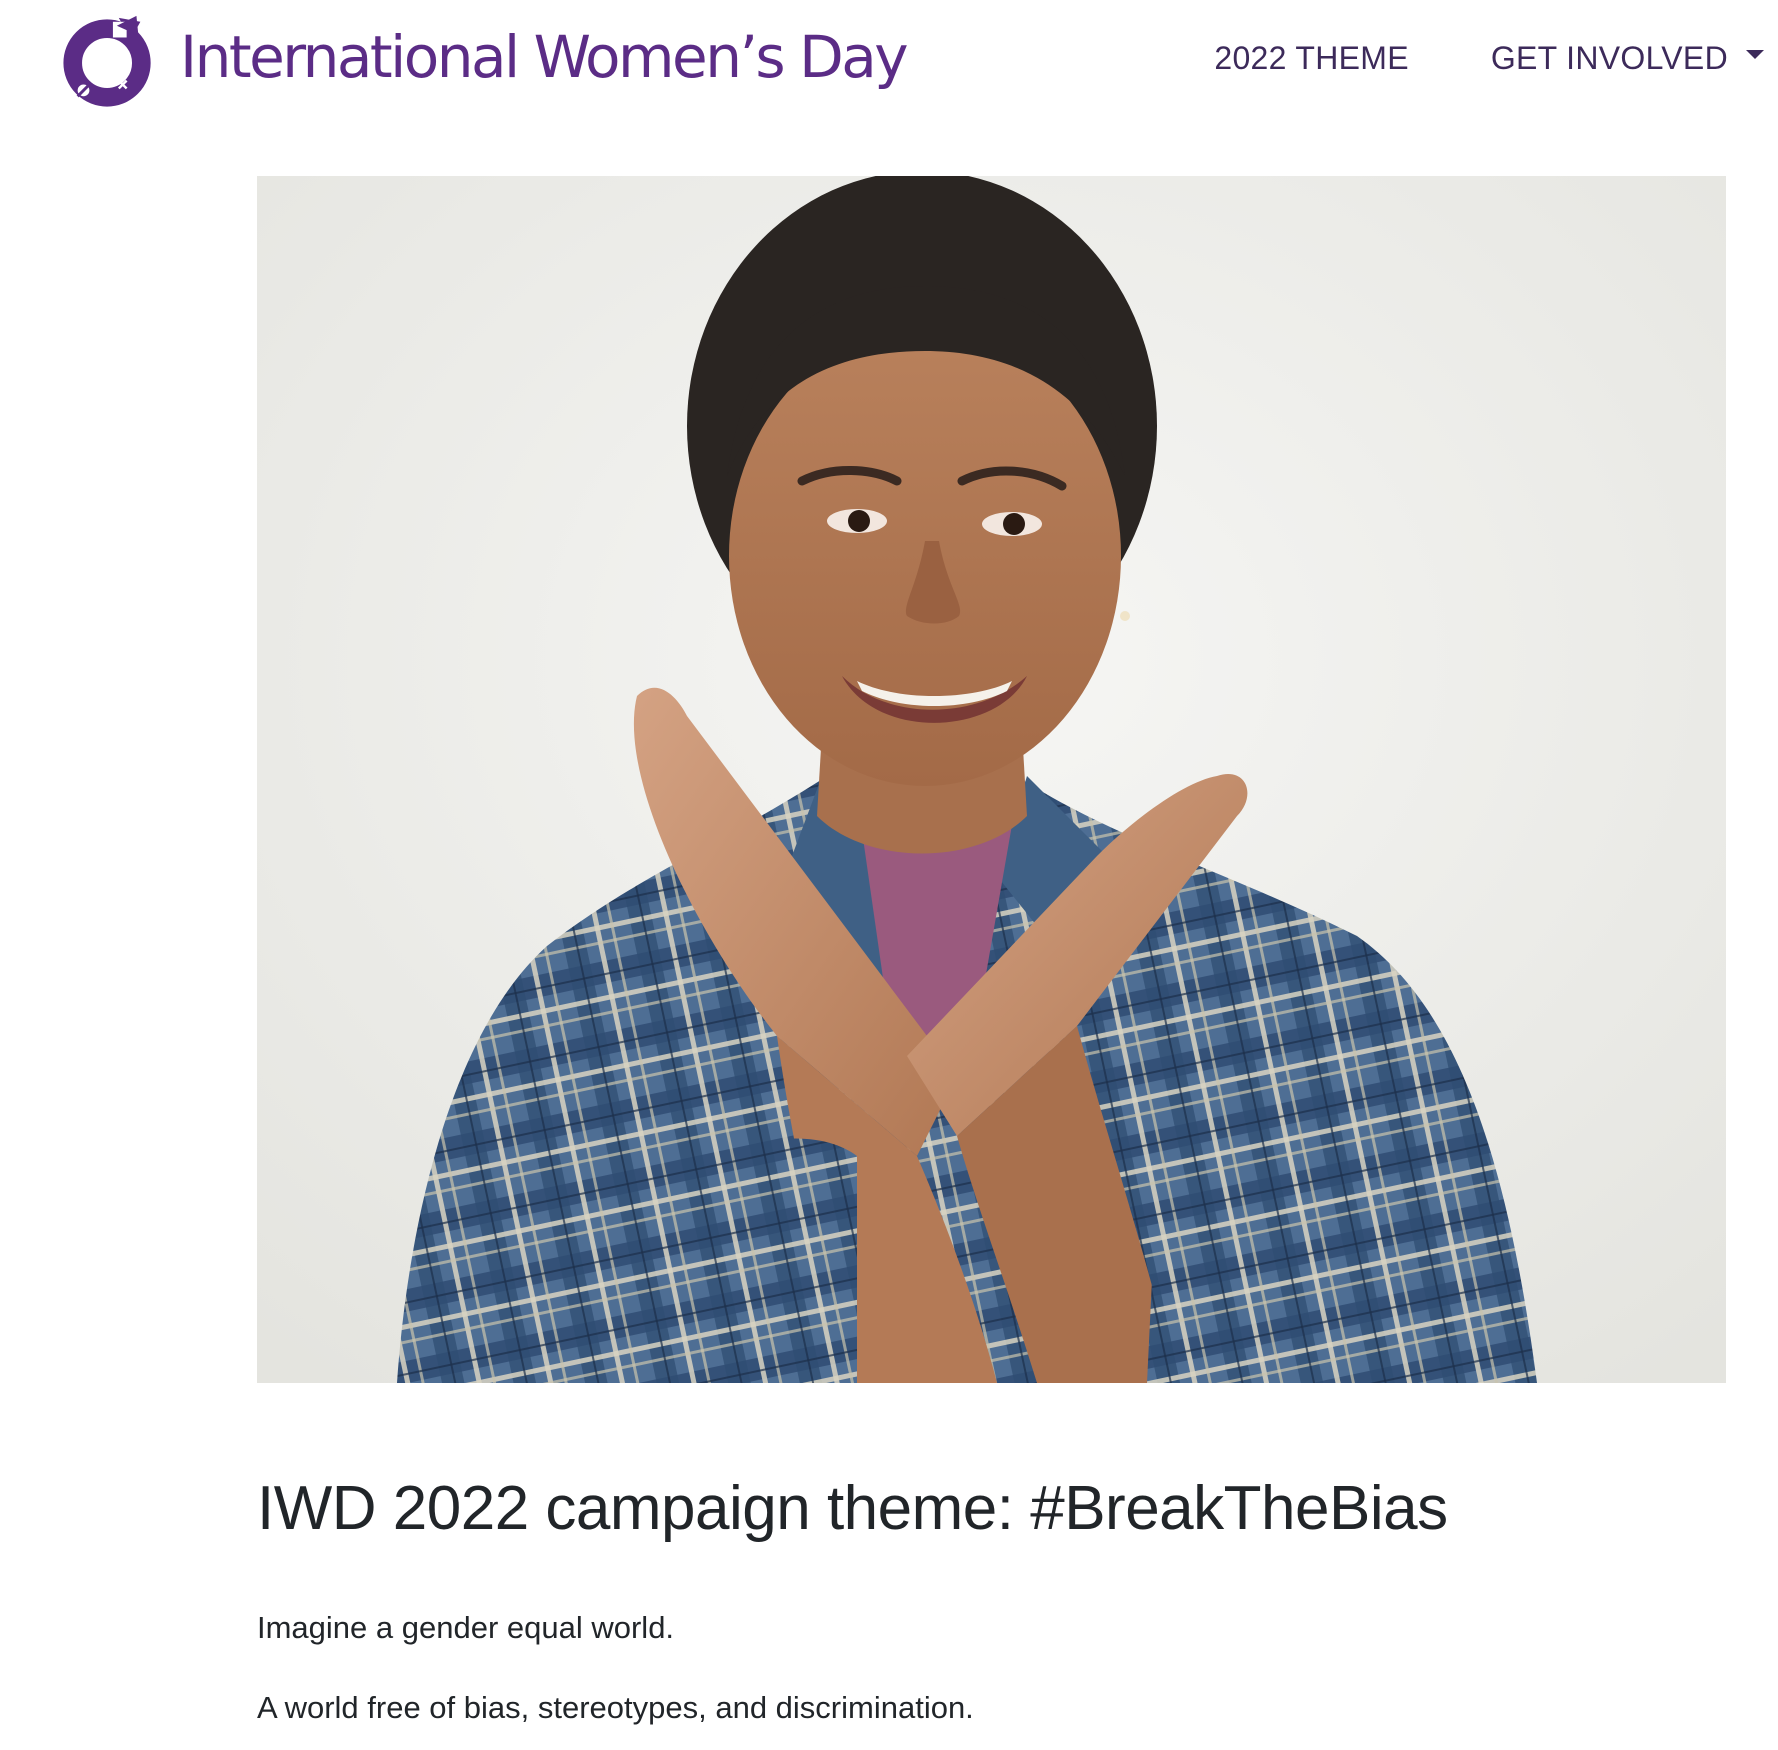 This screenshot has height=1750, width=1778. Describe the element at coordinates (1755, 54) in the screenshot. I see `caret-down-icon` at that location.